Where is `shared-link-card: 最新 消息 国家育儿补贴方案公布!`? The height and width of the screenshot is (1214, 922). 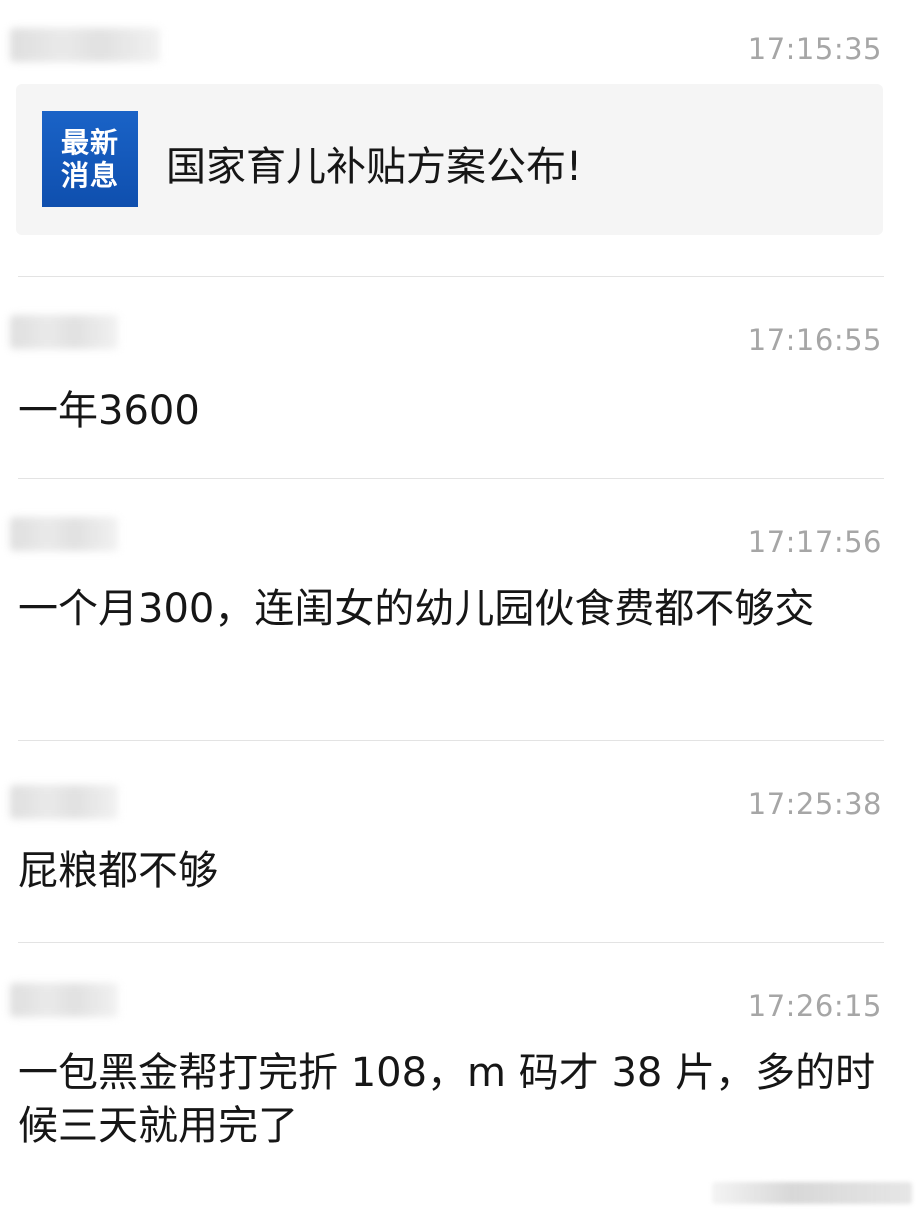 shared-link-card: 最新 消息 国家育儿补贴方案公布! is located at coordinates (449, 159).